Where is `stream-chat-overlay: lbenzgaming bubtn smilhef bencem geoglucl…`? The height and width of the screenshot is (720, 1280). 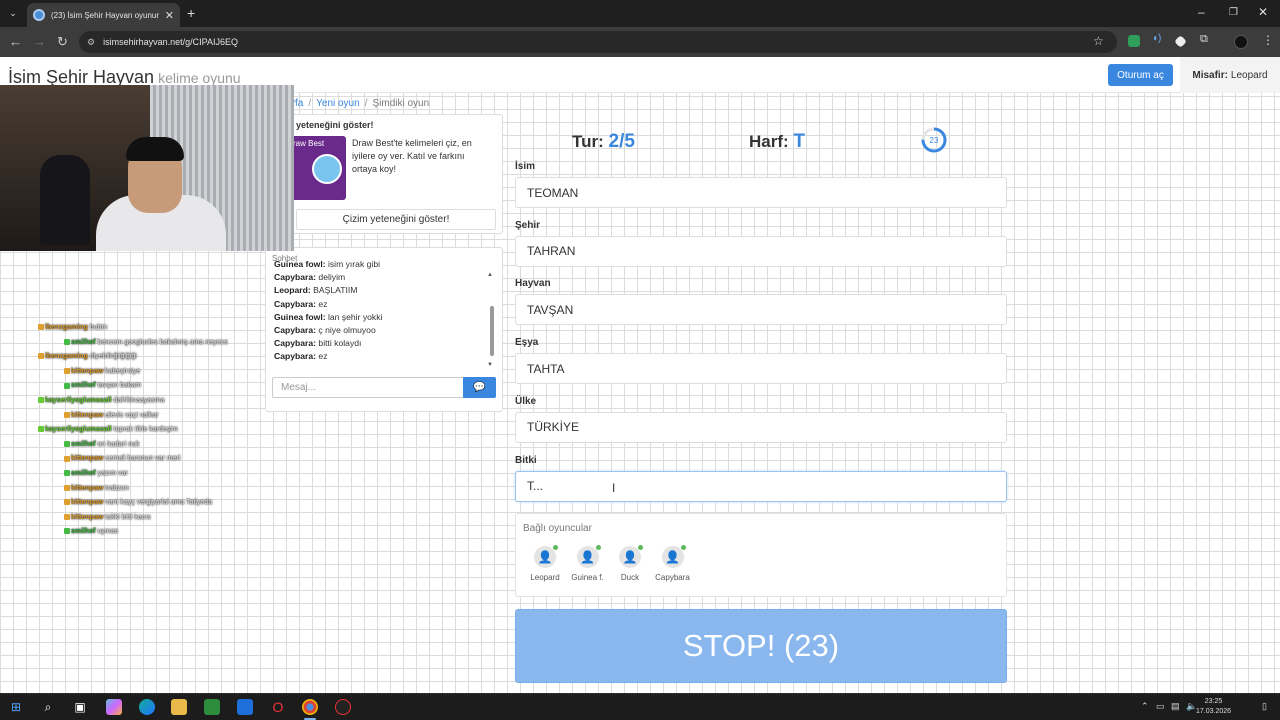 stream-chat-overlay: lbenzgaming bubtn smilhef bencem geoglucl… is located at coordinates (158, 430).